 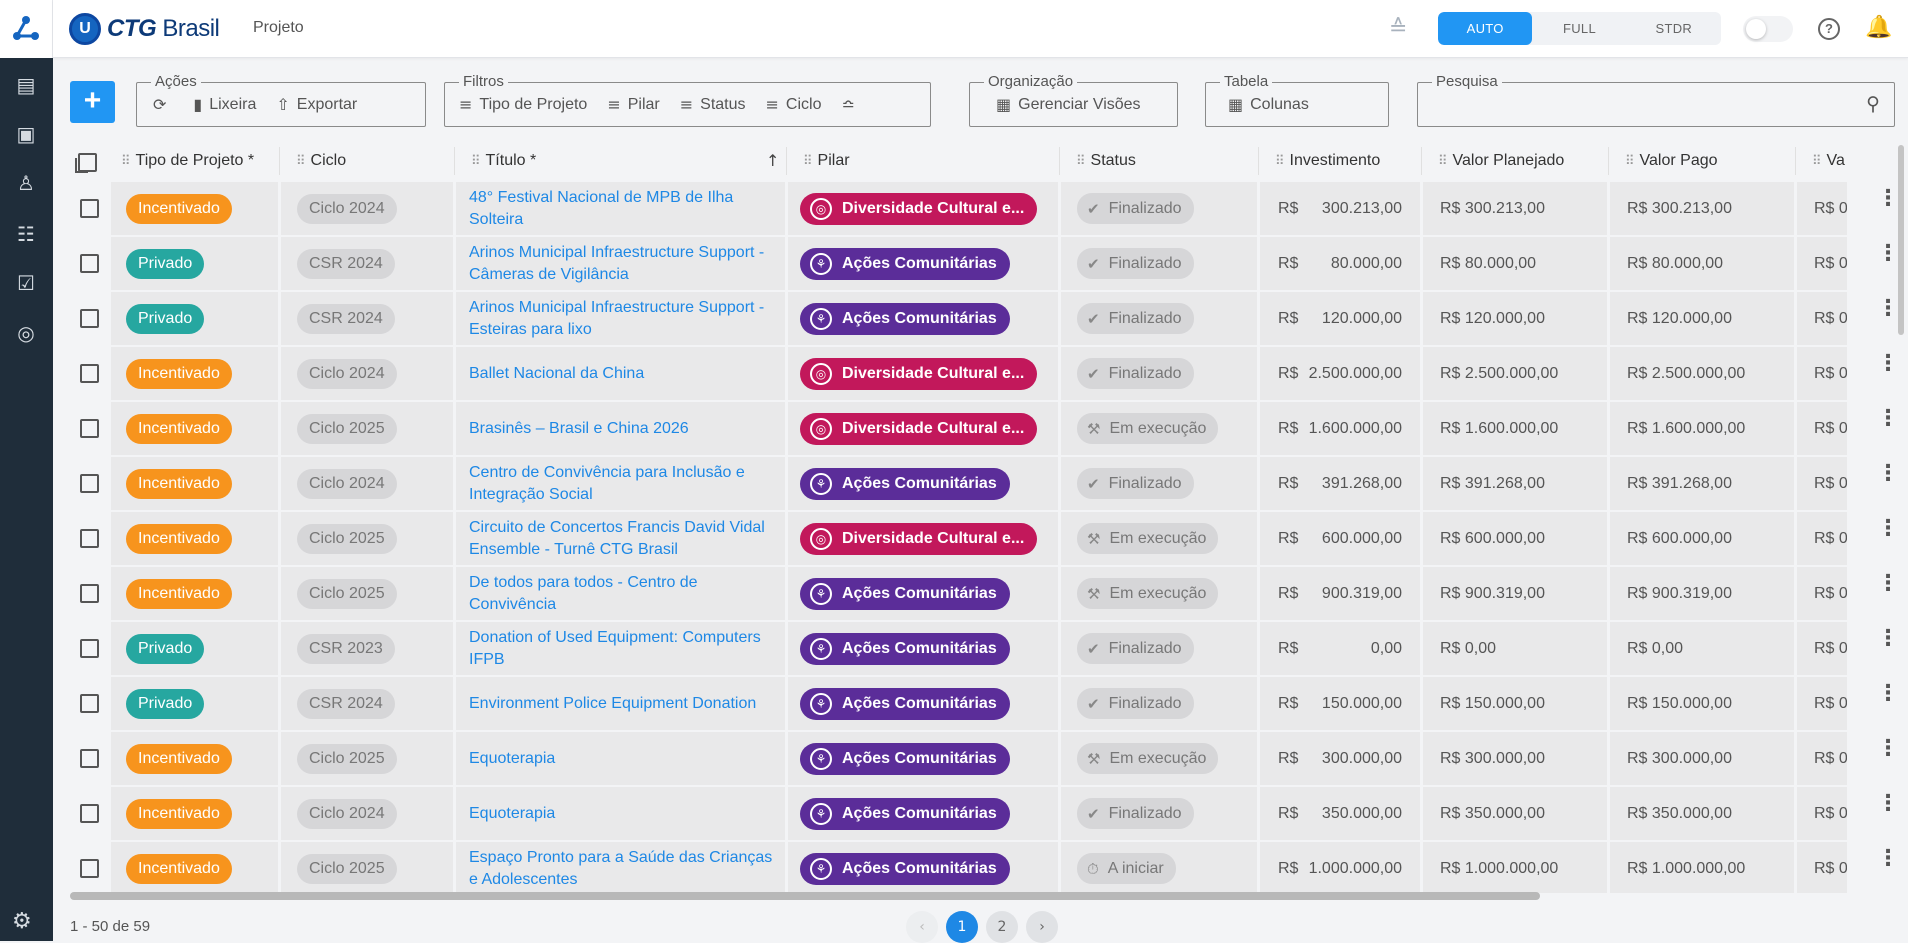 I want to click on report-search-icon: ☑, so click(x=26, y=283).